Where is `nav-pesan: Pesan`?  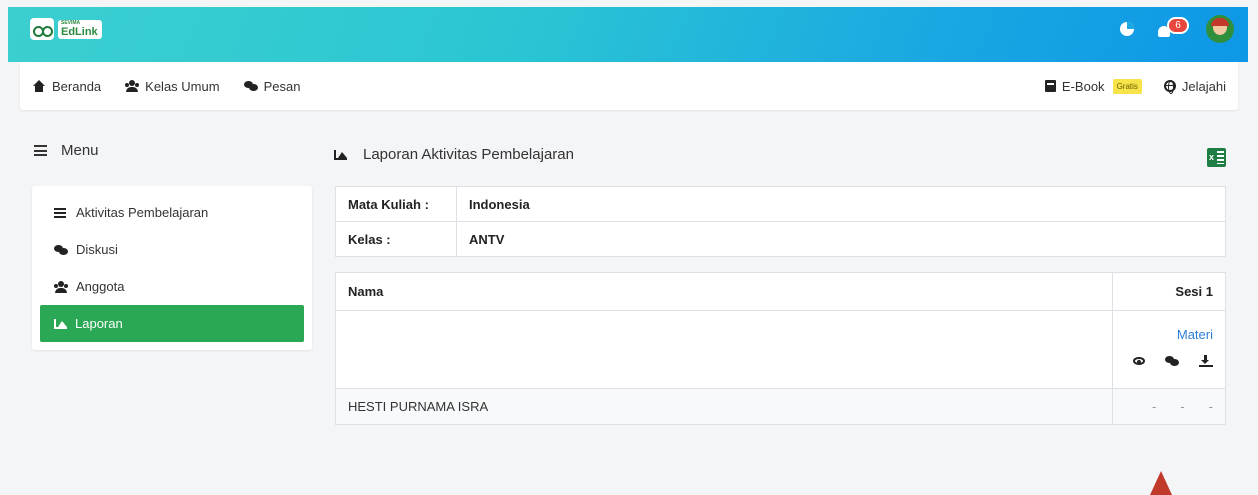
nav-pesan: Pesan is located at coordinates (271, 86).